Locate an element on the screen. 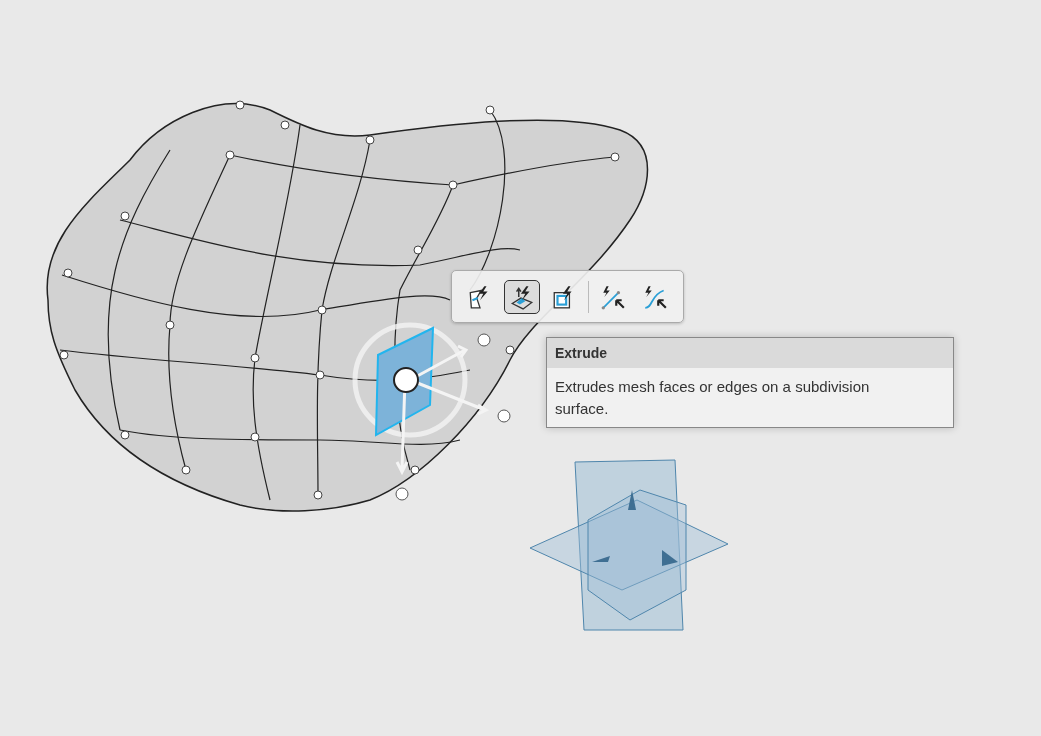 The image size is (1041, 736). transform-gizmo-drawing is located at coordinates (431, 411).